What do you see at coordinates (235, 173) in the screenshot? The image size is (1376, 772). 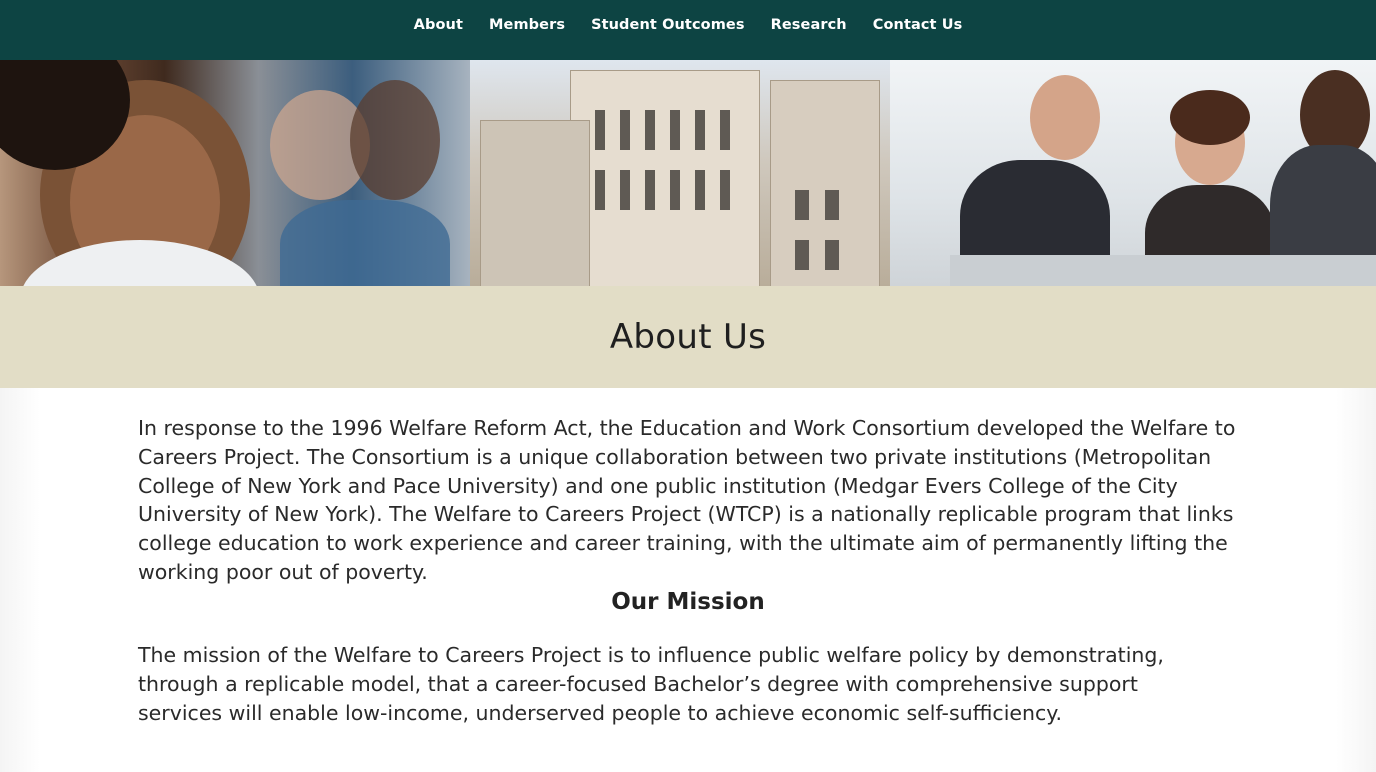 I see `banner-panel-people` at bounding box center [235, 173].